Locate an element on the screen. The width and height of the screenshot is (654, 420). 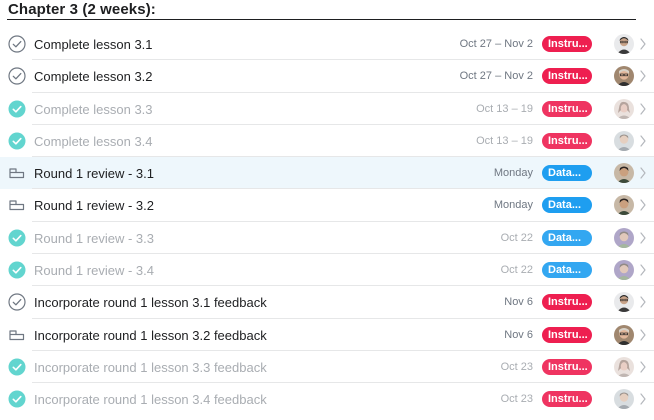
task-name: Round 1 review - 3.1 is located at coordinates (94, 173).